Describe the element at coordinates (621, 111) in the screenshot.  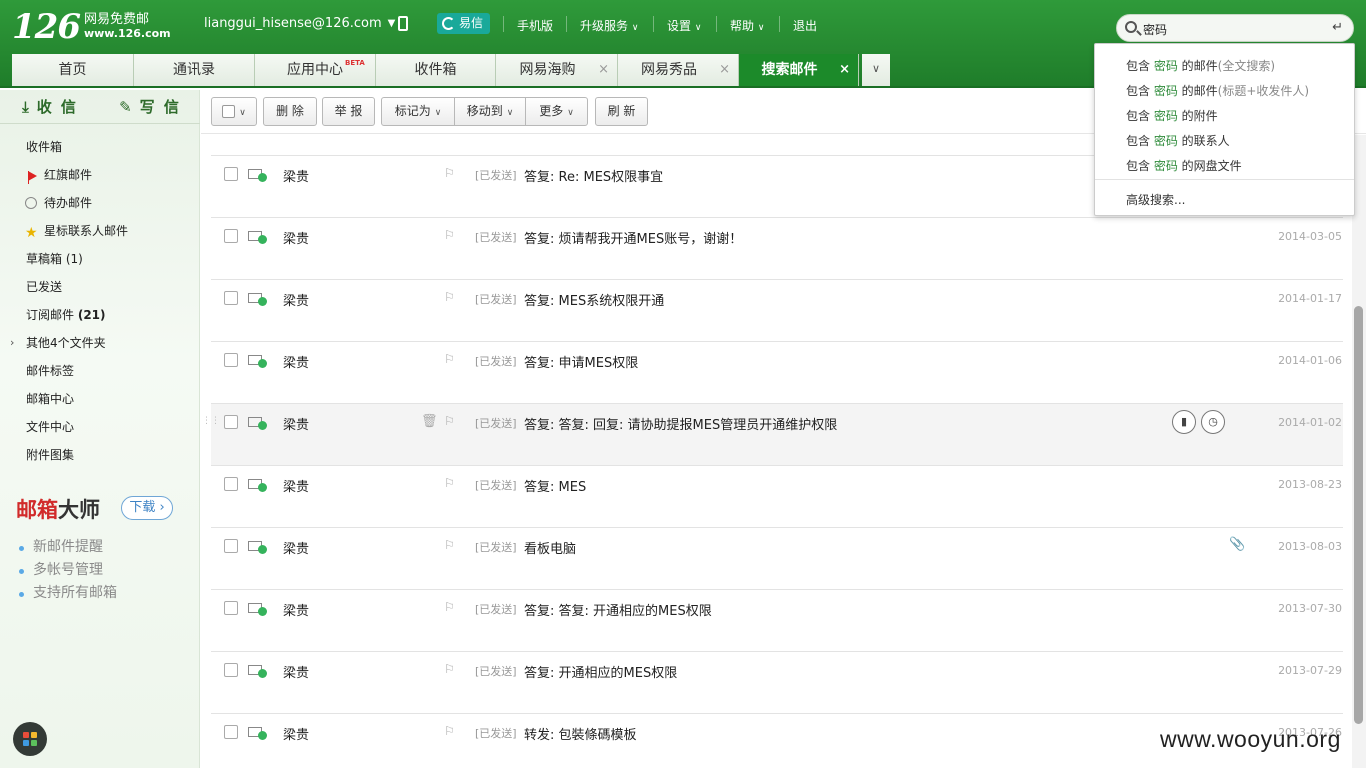
I see `refresh-button: 刷 新` at that location.